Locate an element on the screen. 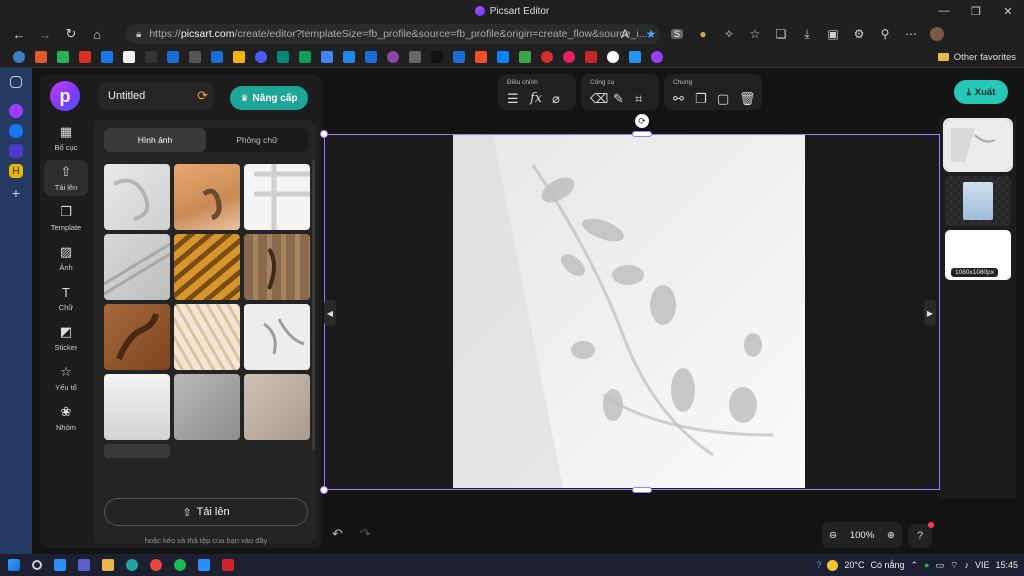 The height and width of the screenshot is (576, 1024). resize-handle-bottom-left is located at coordinates (324, 490).